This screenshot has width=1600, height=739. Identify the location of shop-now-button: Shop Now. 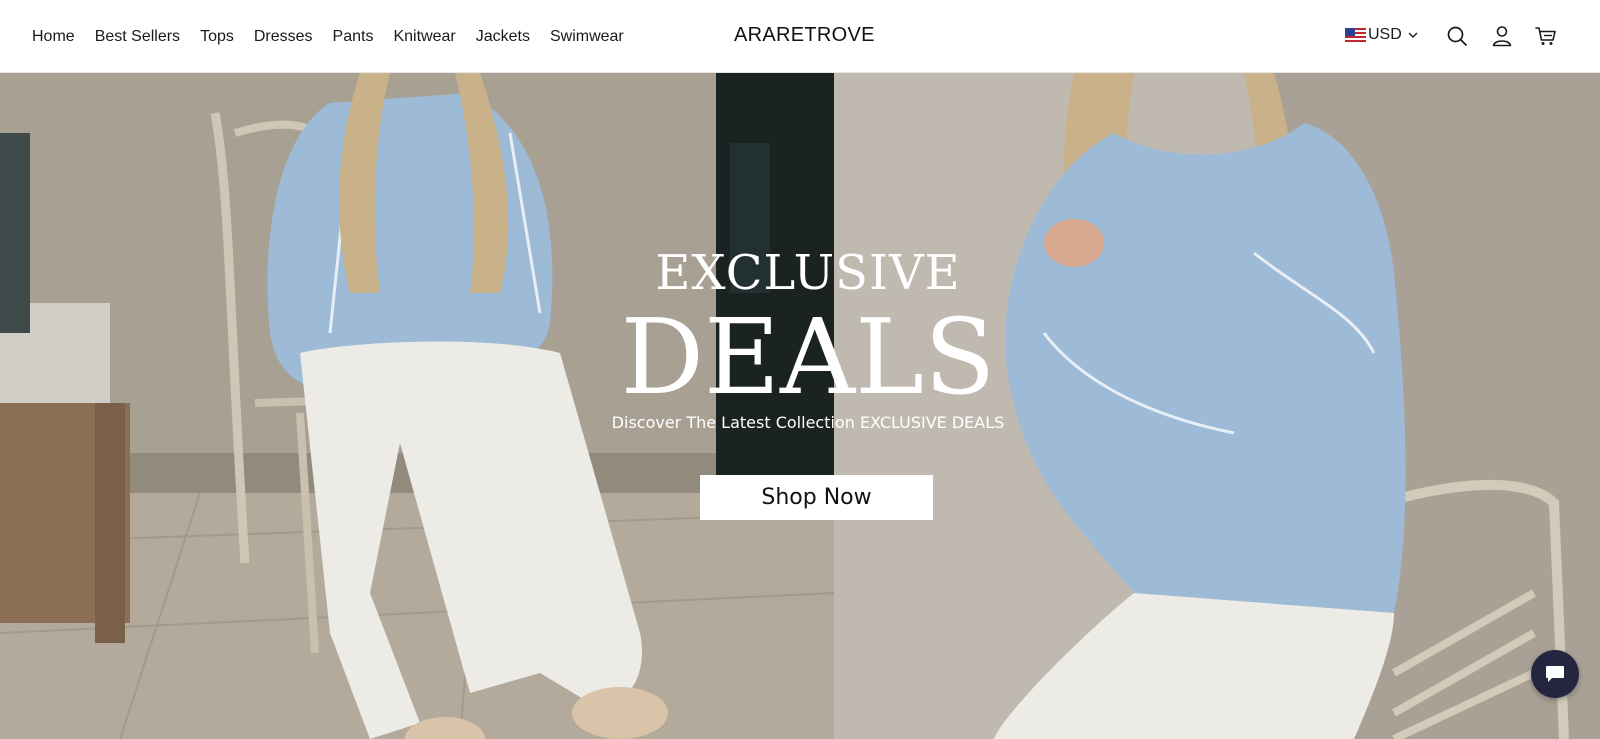
(816, 497).